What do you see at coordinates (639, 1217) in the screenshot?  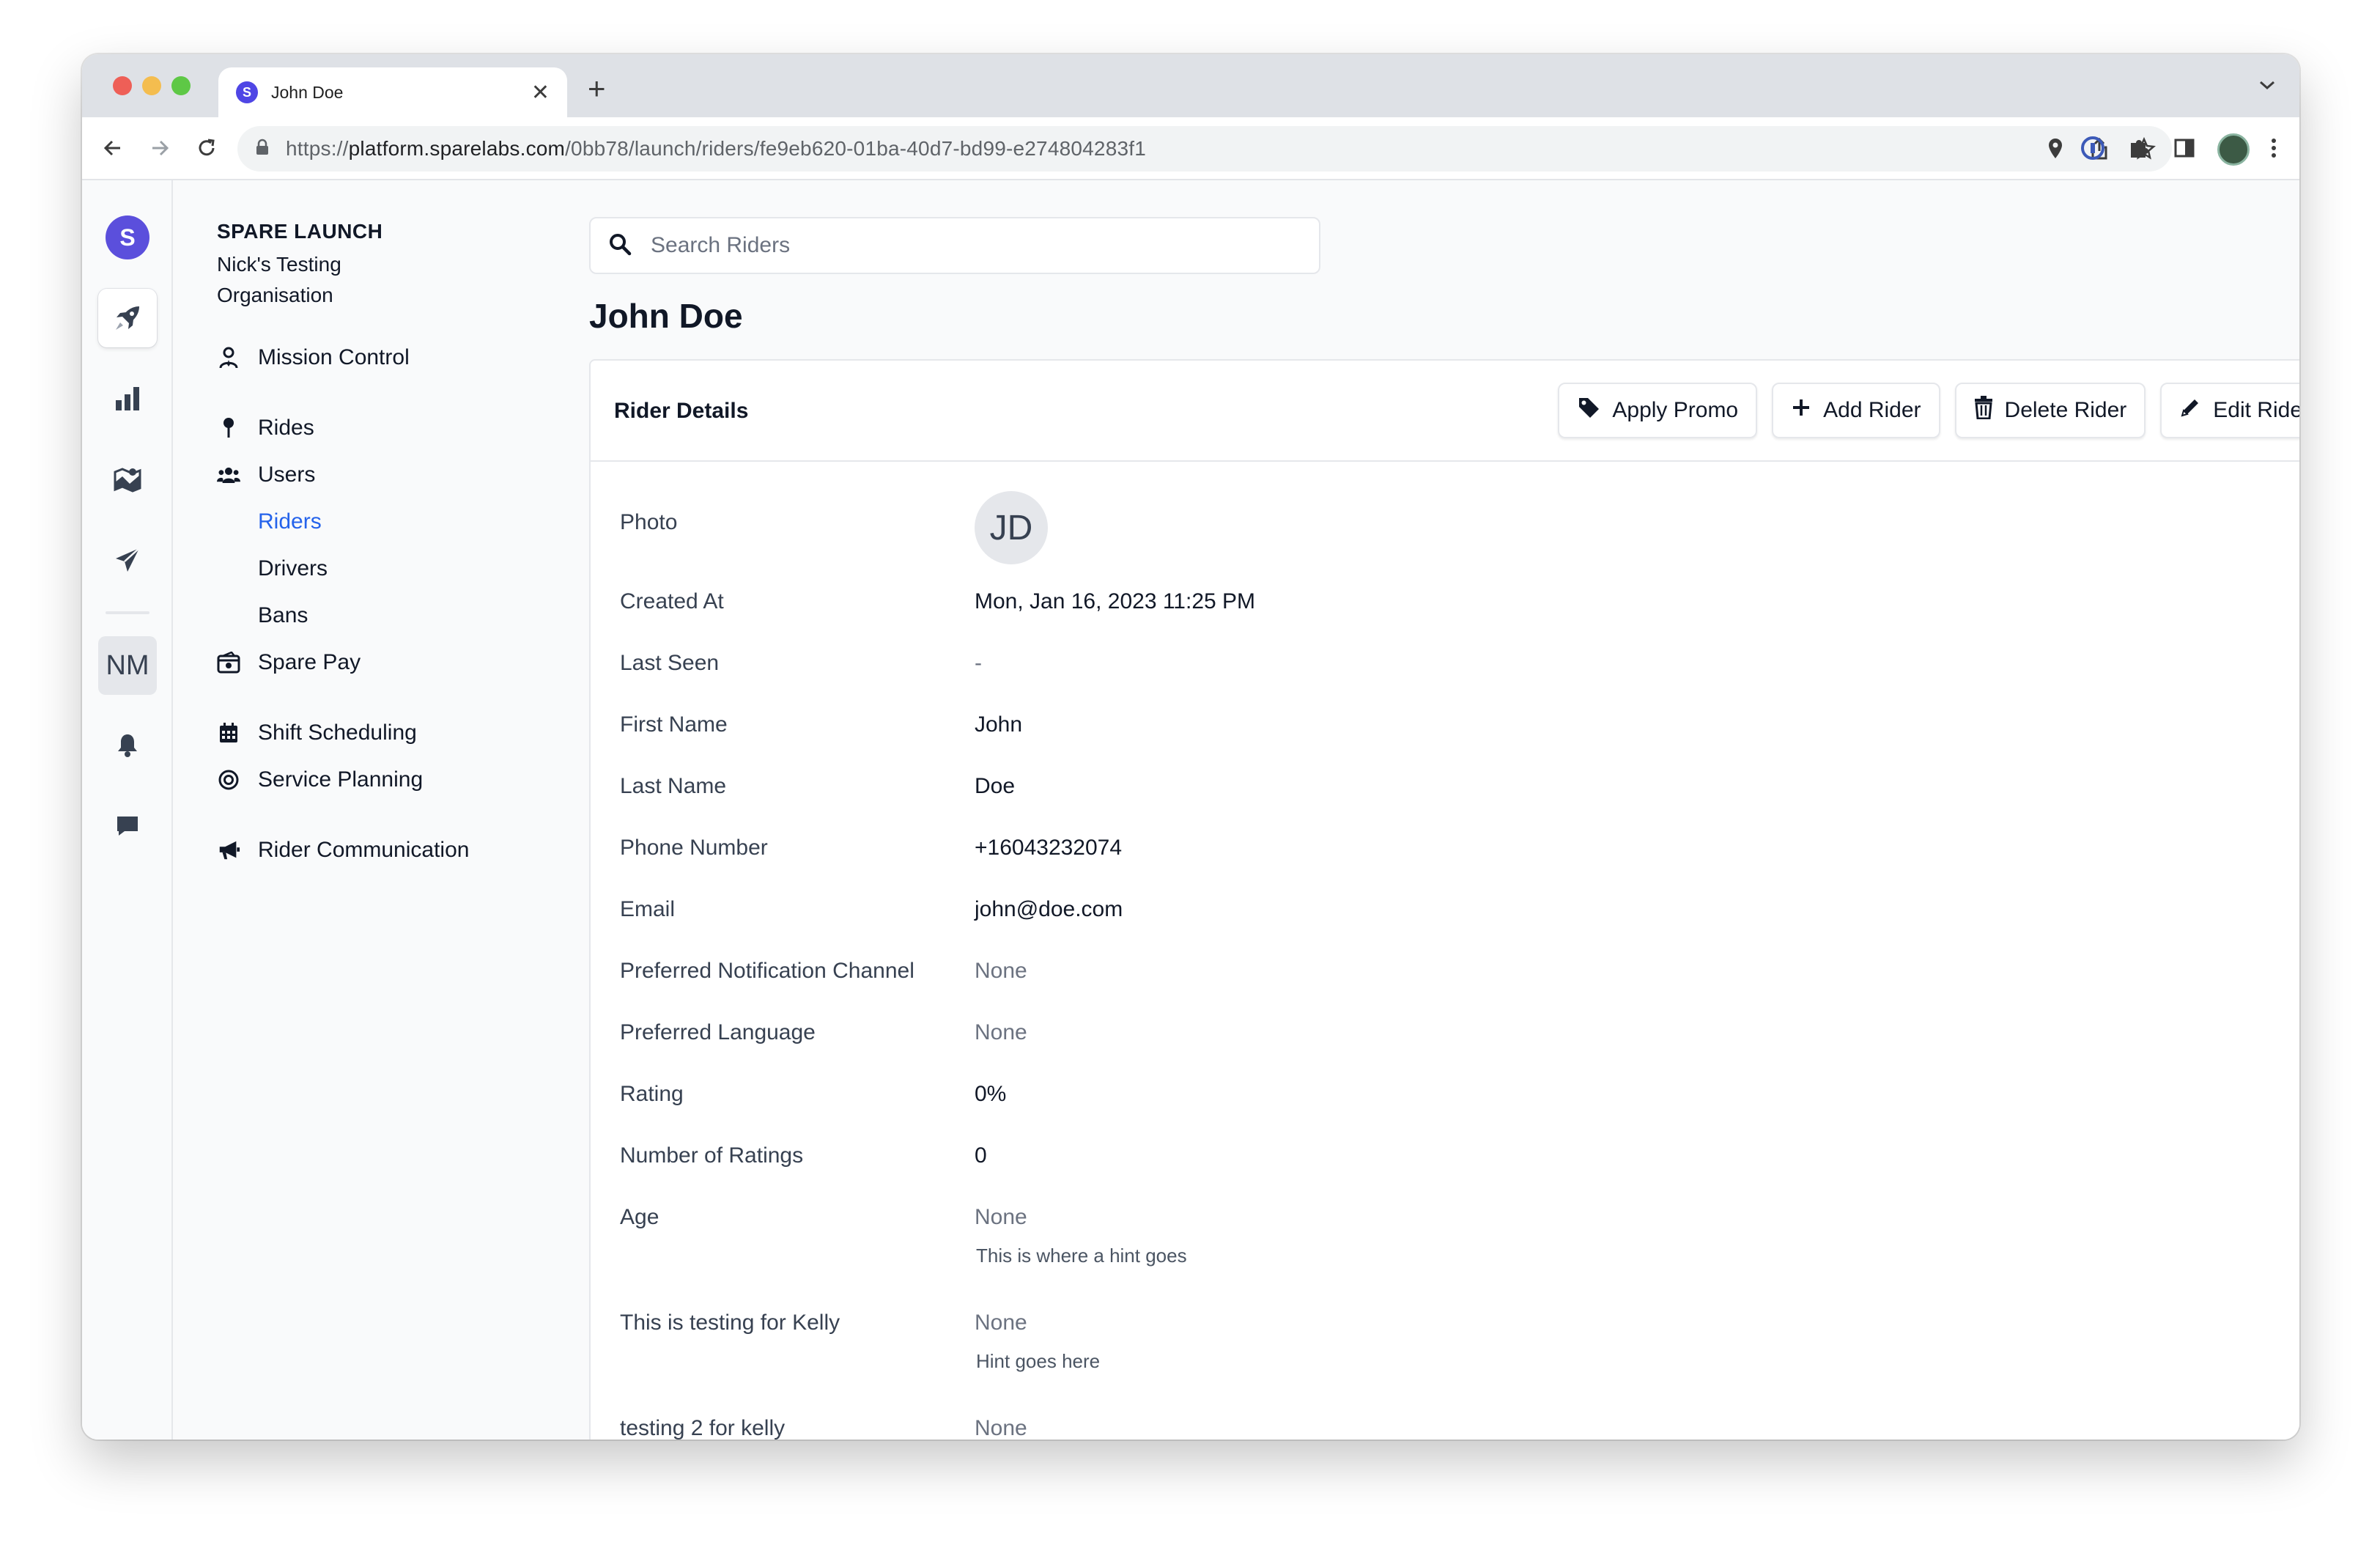 I see `field-label: Age` at bounding box center [639, 1217].